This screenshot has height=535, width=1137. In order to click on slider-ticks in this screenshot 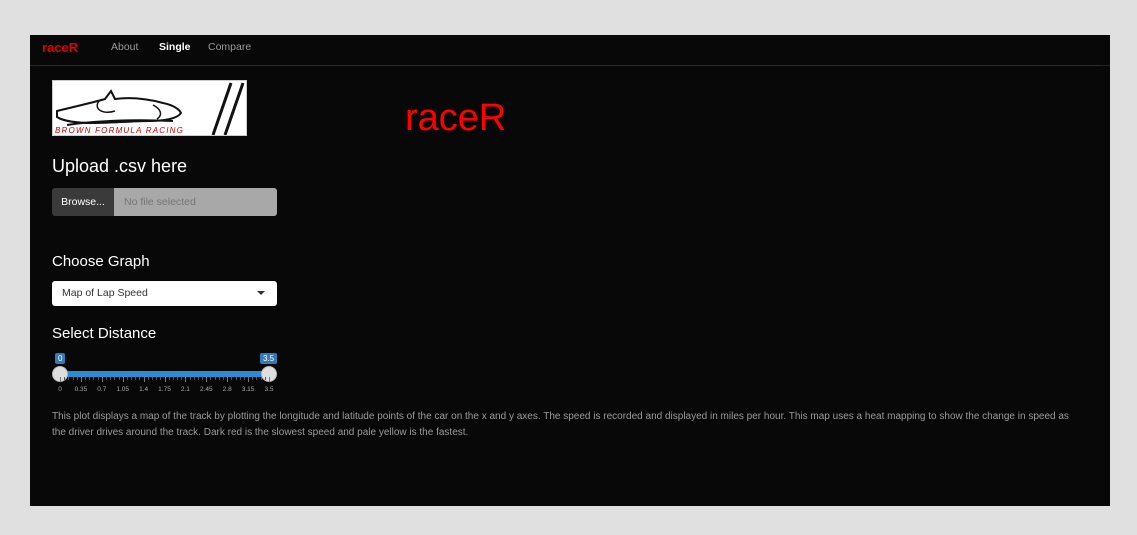, I will do `click(165, 381)`.